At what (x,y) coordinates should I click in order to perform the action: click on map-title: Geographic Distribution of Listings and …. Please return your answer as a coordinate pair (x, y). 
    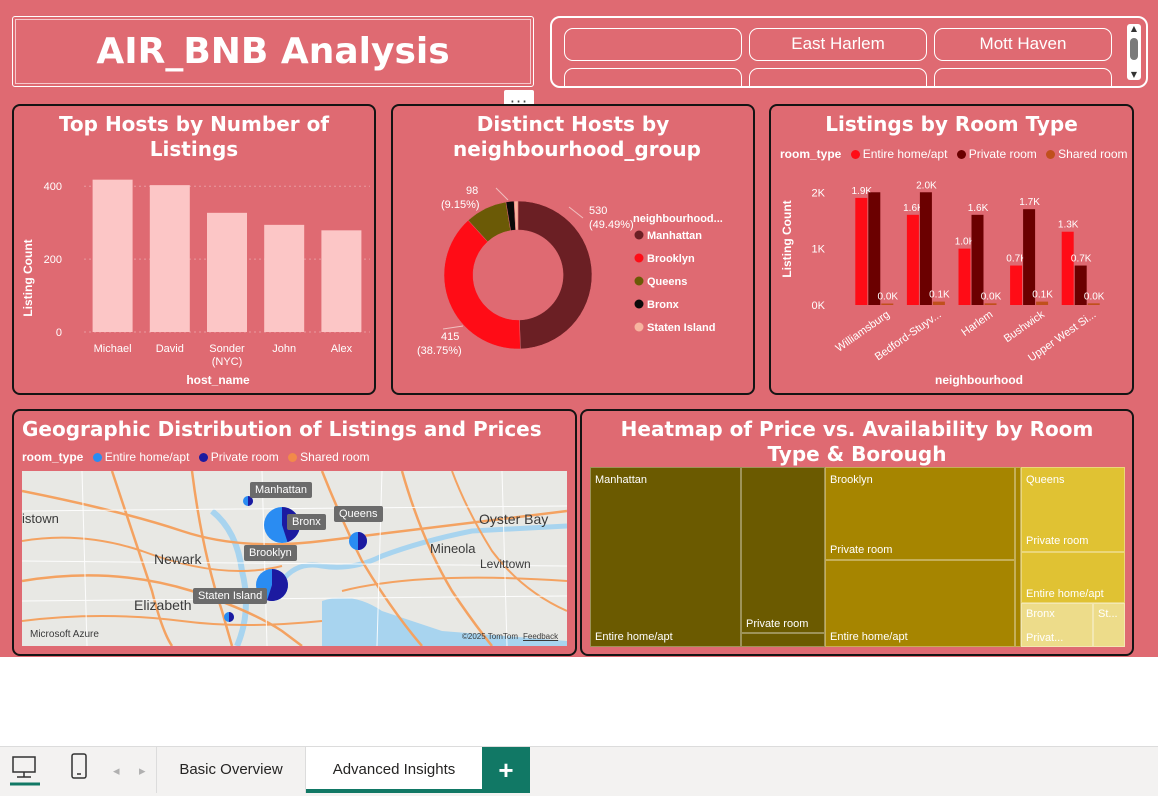
    Looking at the image, I should click on (282, 429).